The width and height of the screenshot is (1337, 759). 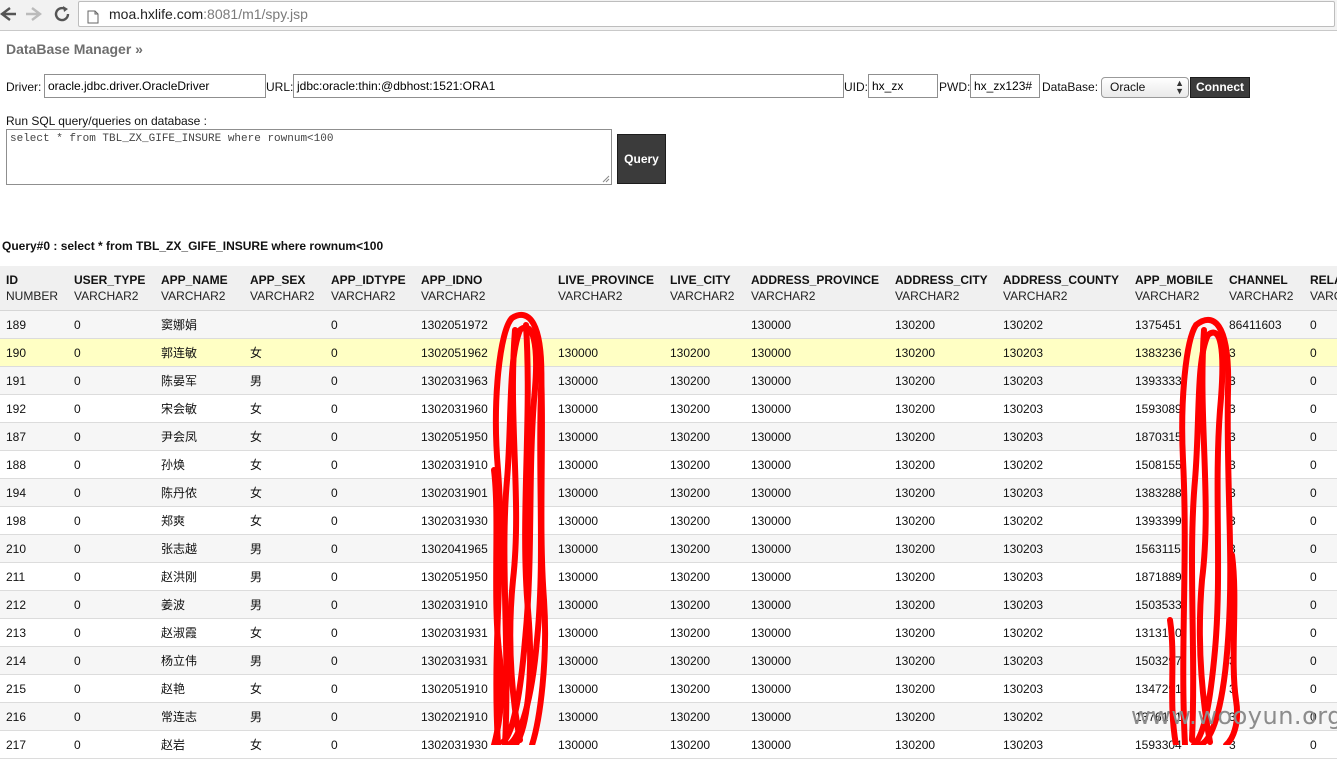 I want to click on table-cell: 陈丹侬, so click(x=199, y=492).